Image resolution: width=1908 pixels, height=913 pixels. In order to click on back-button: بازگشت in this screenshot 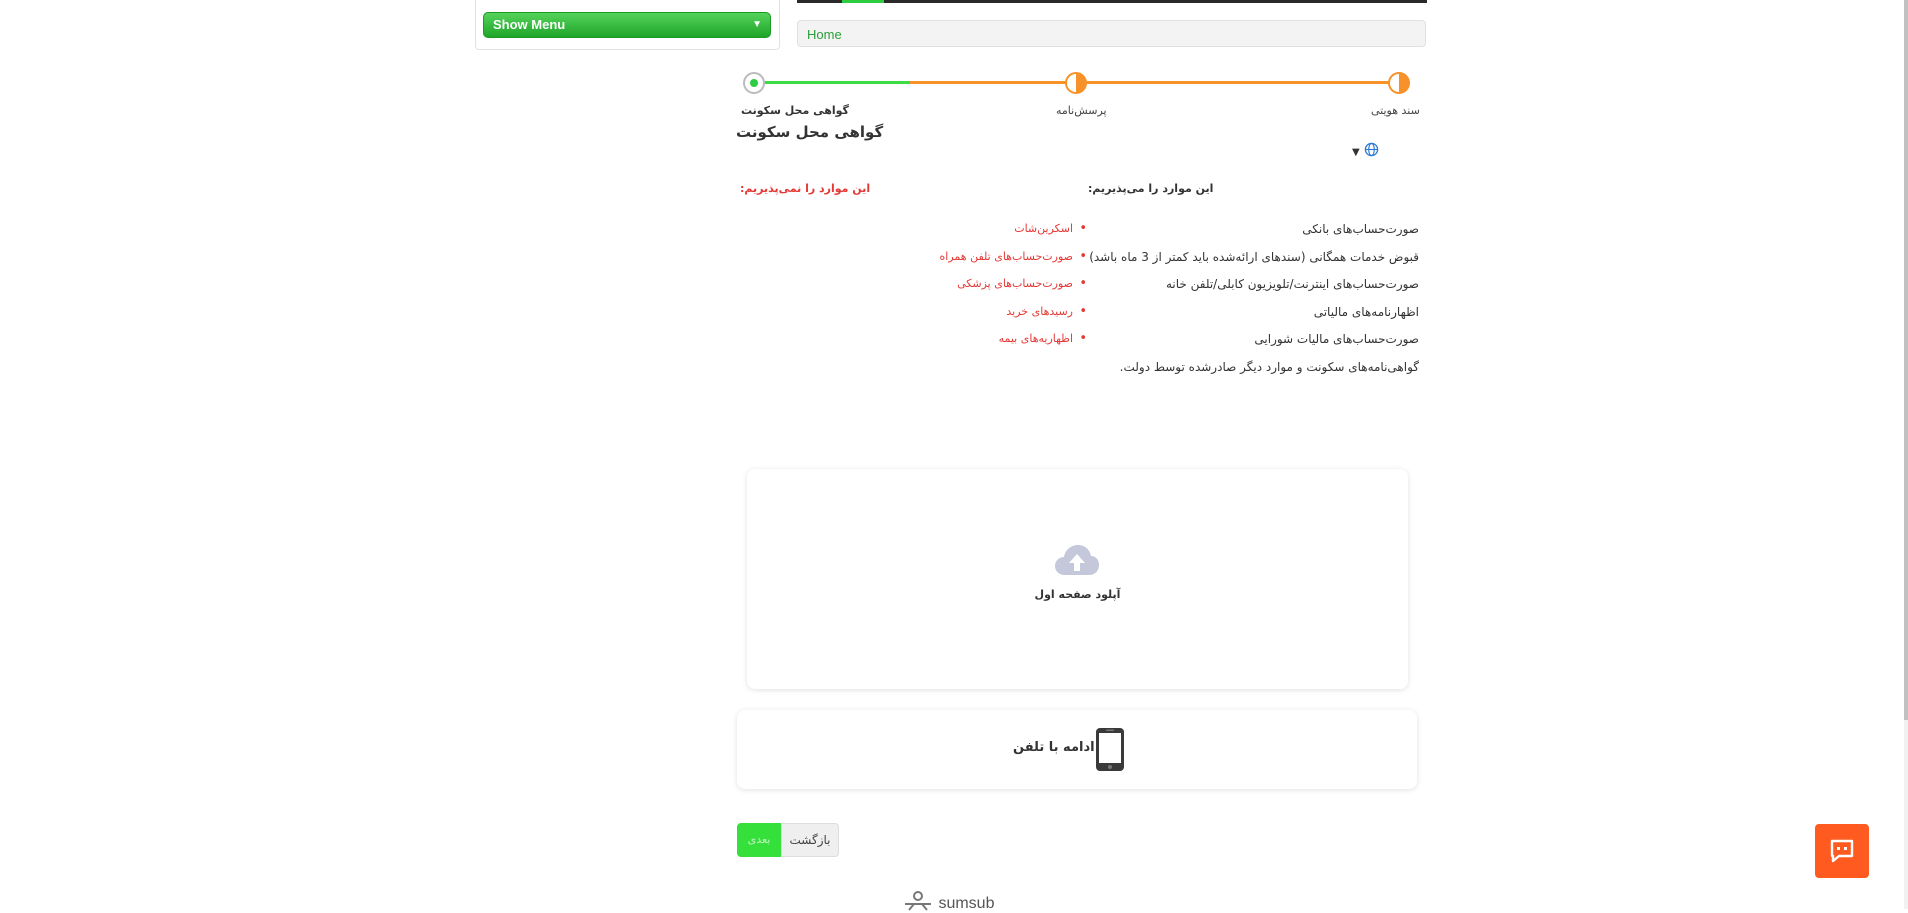, I will do `click(810, 840)`.